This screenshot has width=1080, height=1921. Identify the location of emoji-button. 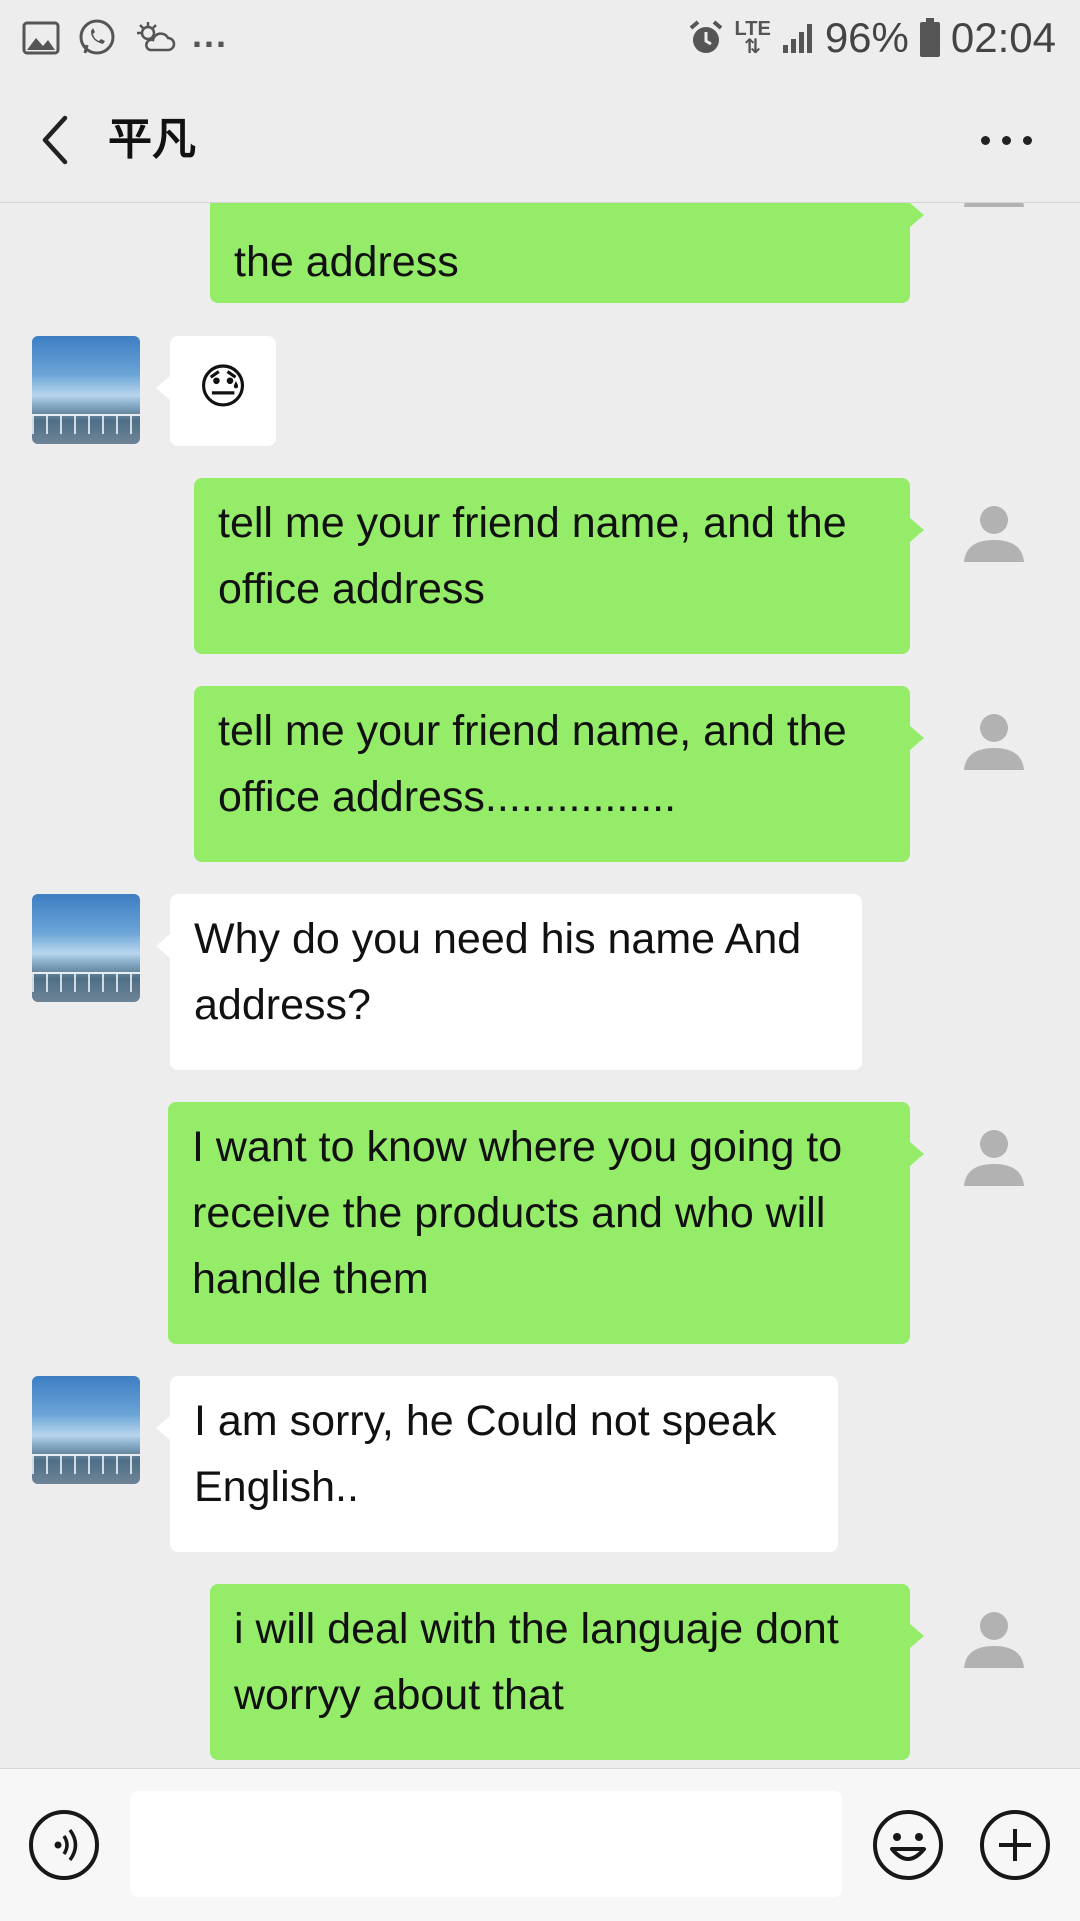
(908, 1845).